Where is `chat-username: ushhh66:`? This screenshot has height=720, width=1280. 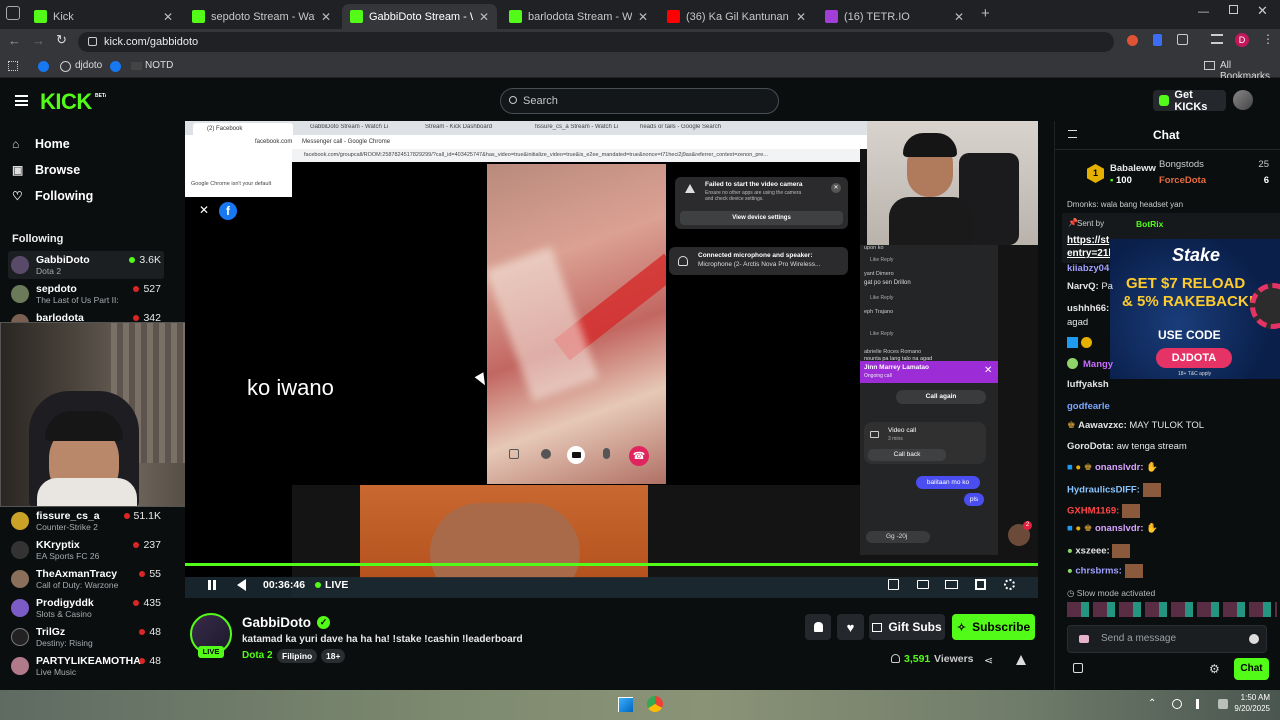 chat-username: ushhh66: is located at coordinates (1088, 308).